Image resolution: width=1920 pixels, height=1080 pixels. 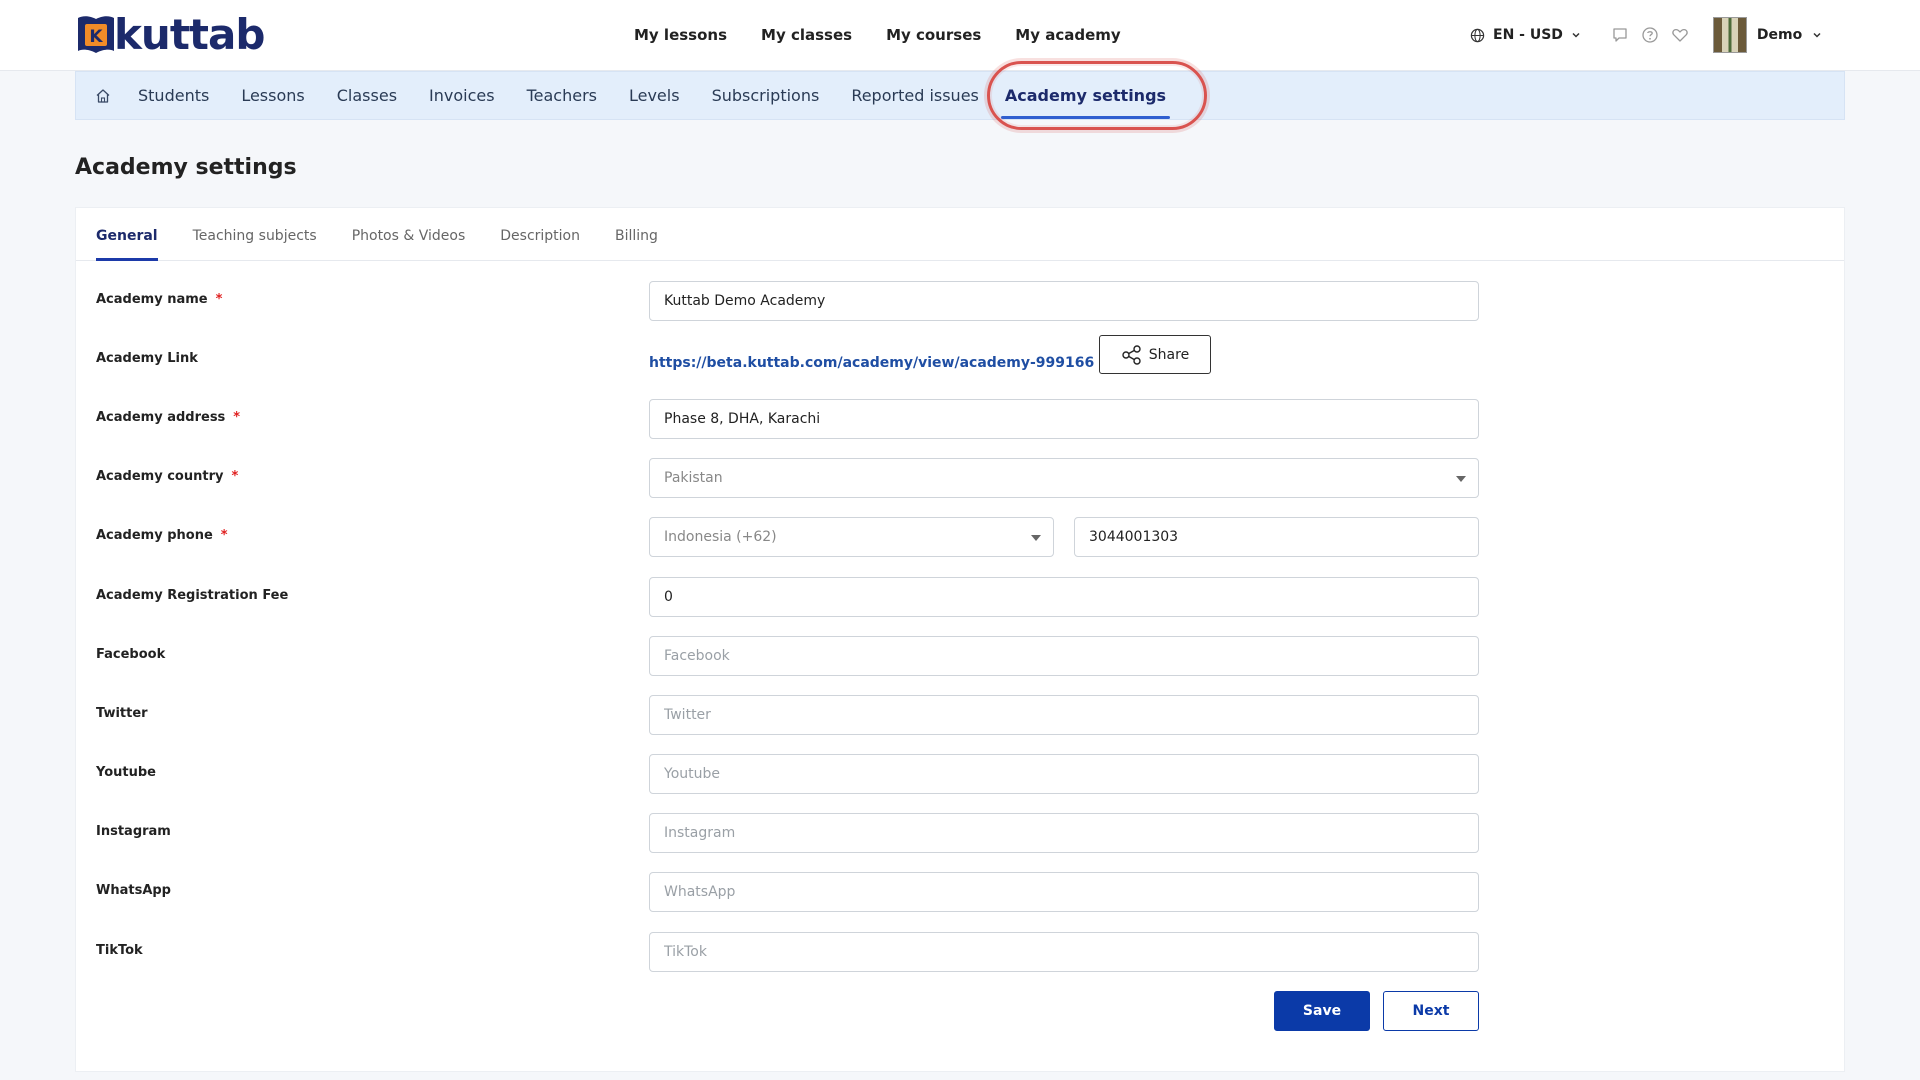 I want to click on academy-address-input, so click(x=1064, y=419).